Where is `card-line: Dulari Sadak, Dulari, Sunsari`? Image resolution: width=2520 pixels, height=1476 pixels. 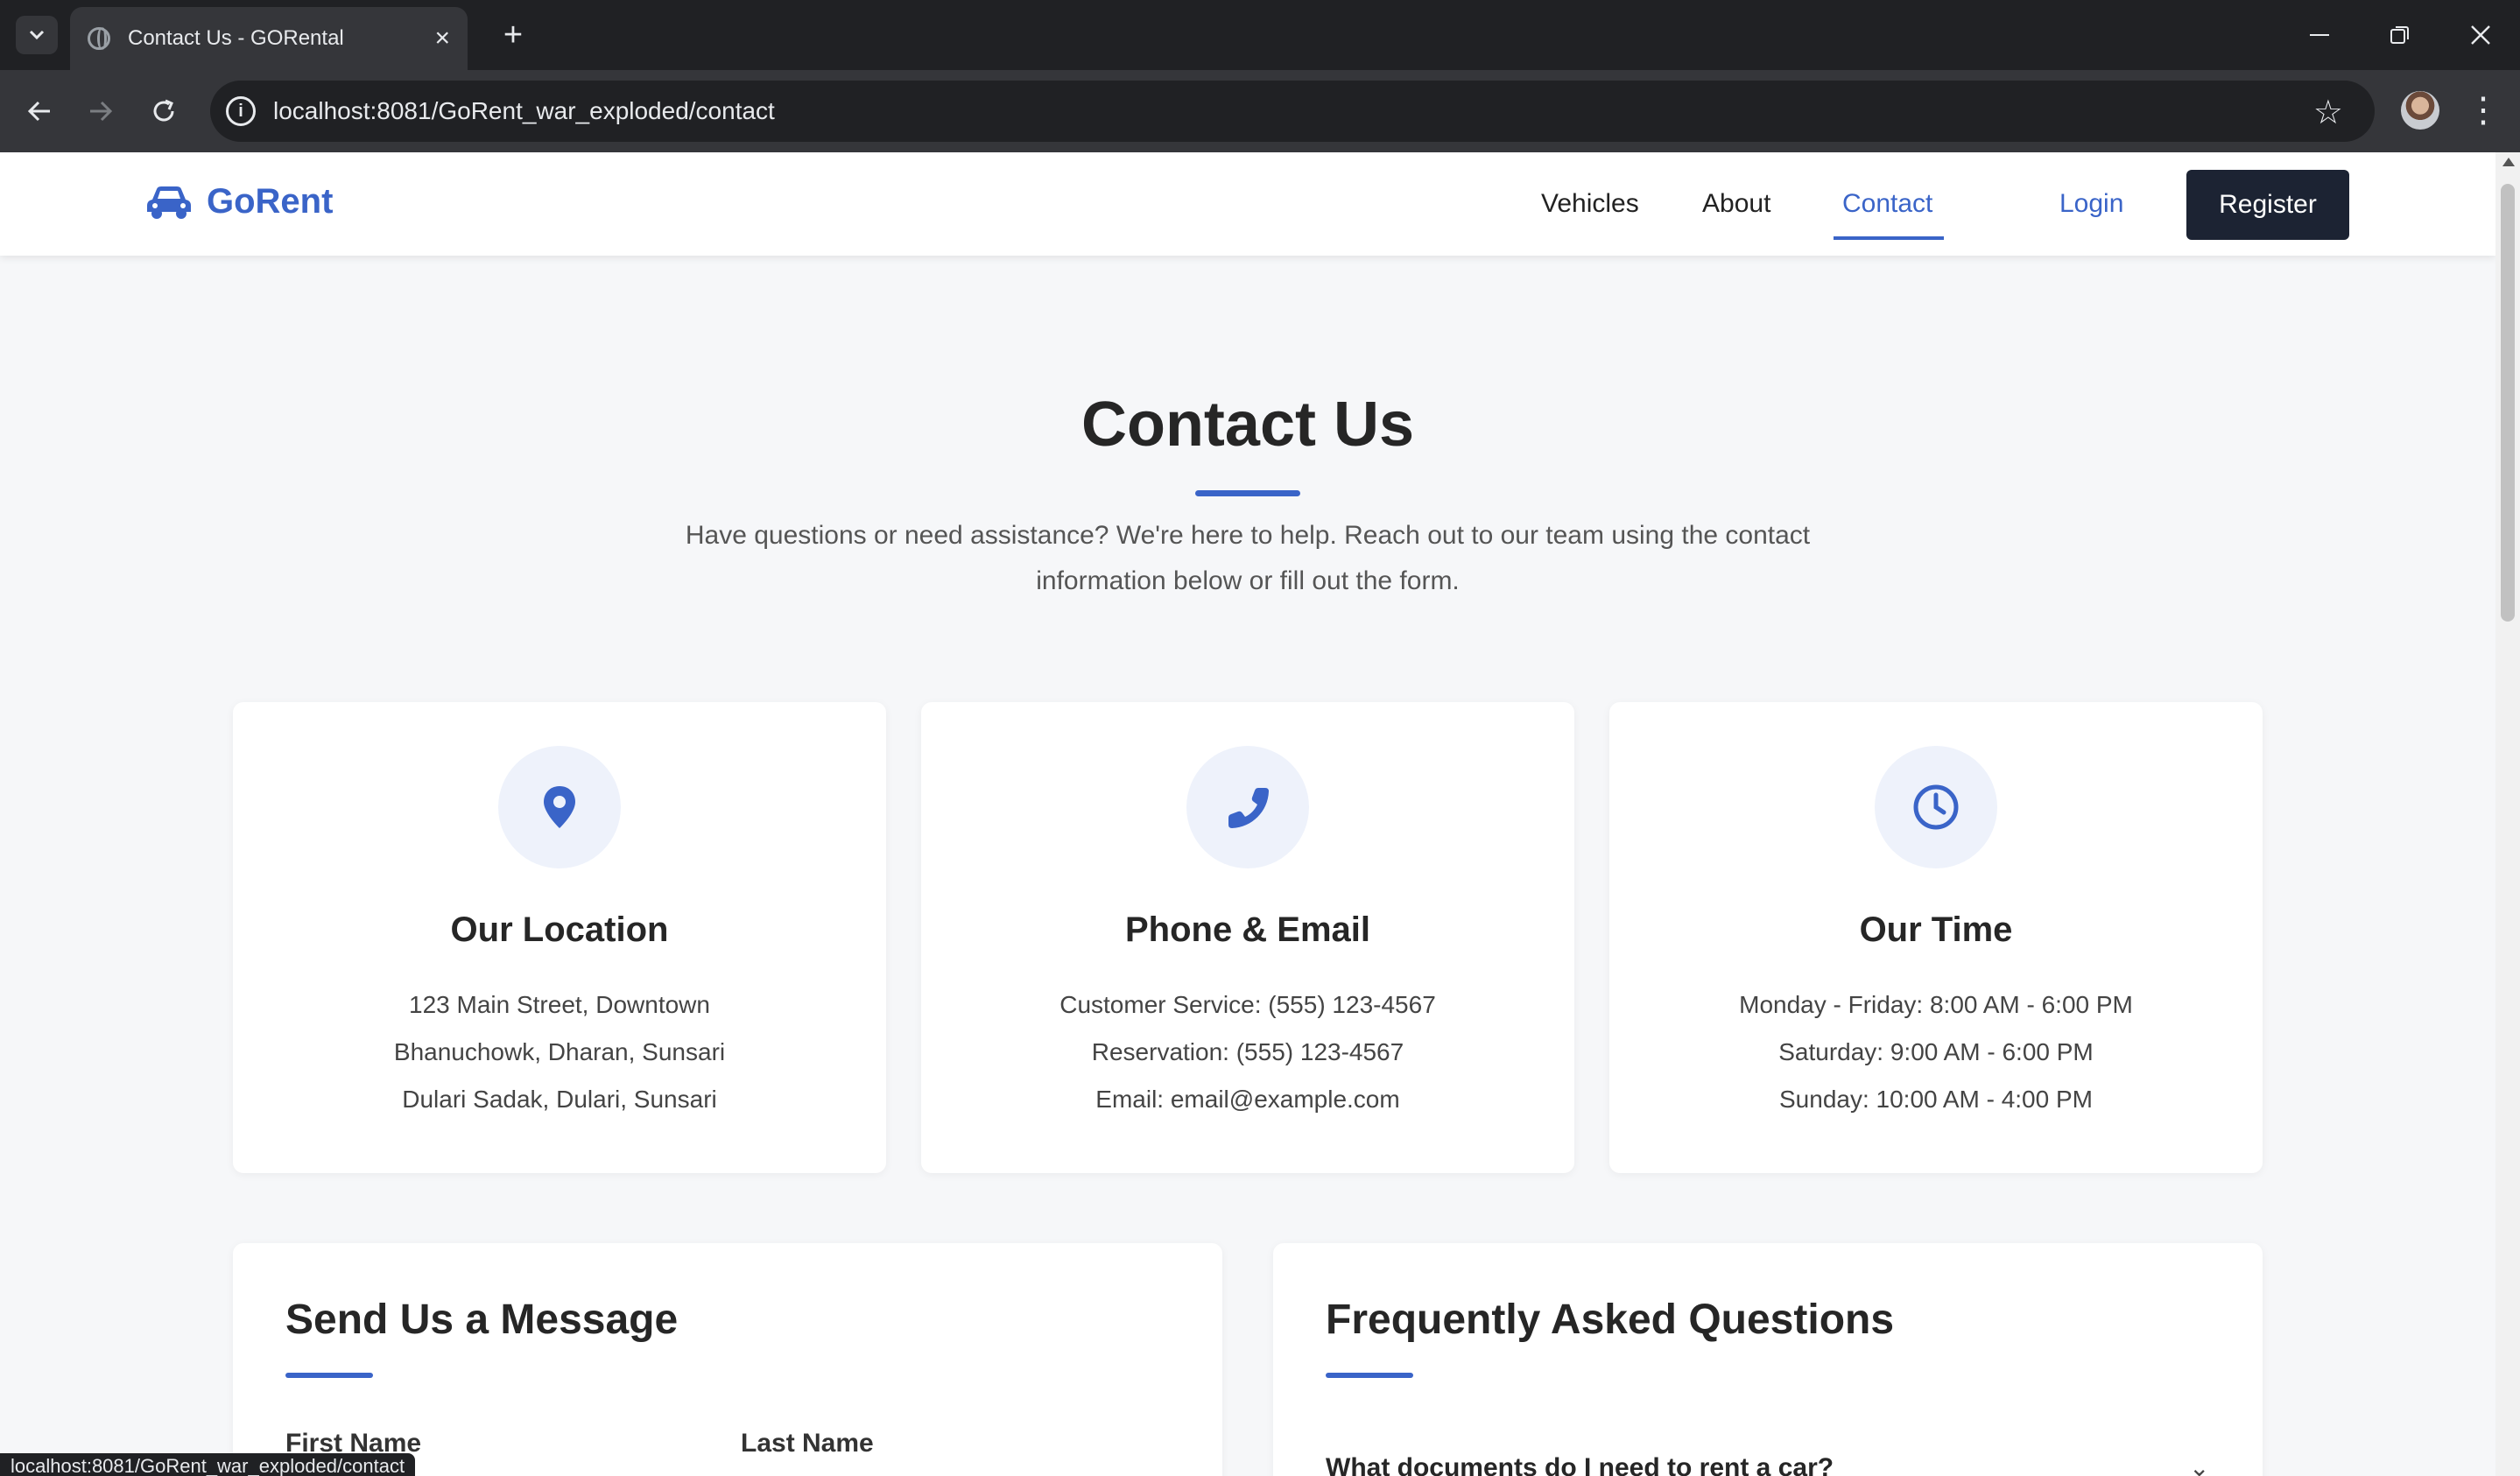
card-line: Dulari Sadak, Dulari, Sunsari is located at coordinates (559, 1099).